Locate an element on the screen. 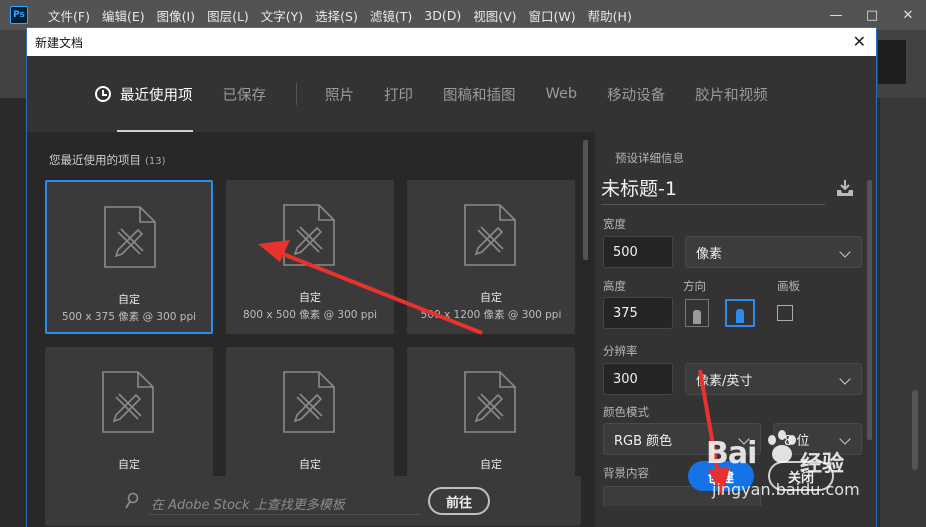 The width and height of the screenshot is (926, 527). tab-print: 打印 is located at coordinates (398, 94).